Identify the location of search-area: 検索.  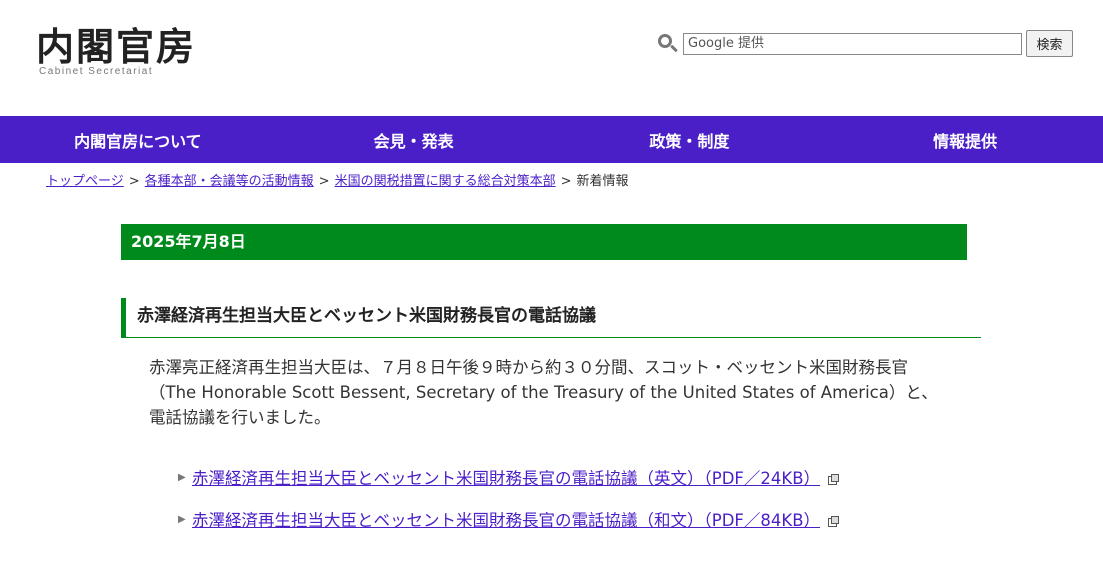
(864, 43).